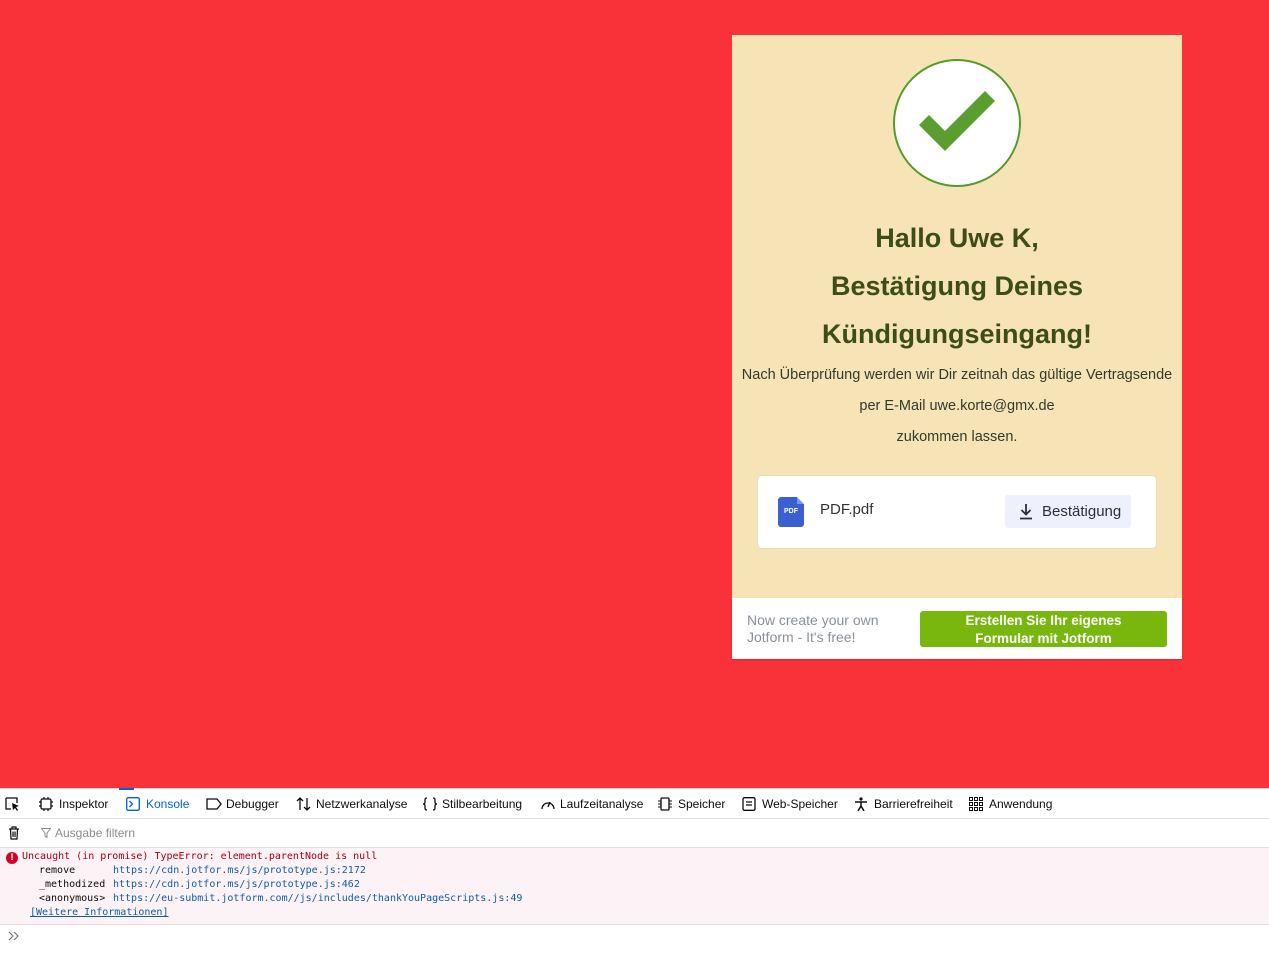  I want to click on pdf-file-name: PDF.pdf, so click(847, 509).